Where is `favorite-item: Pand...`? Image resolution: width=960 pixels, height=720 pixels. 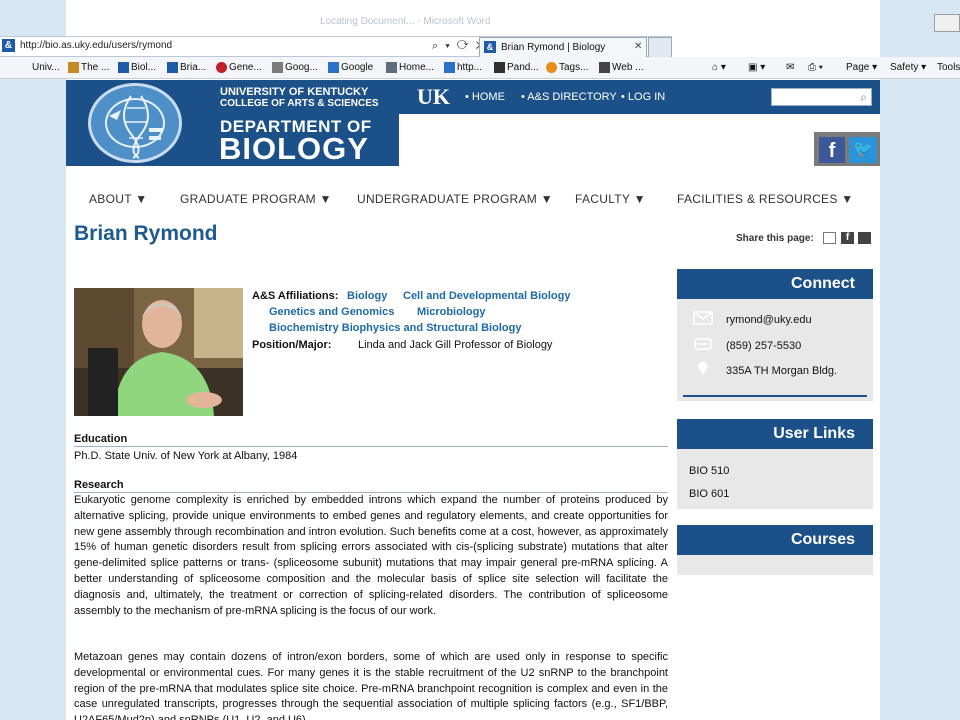
favorite-item: Pand... is located at coordinates (516, 68).